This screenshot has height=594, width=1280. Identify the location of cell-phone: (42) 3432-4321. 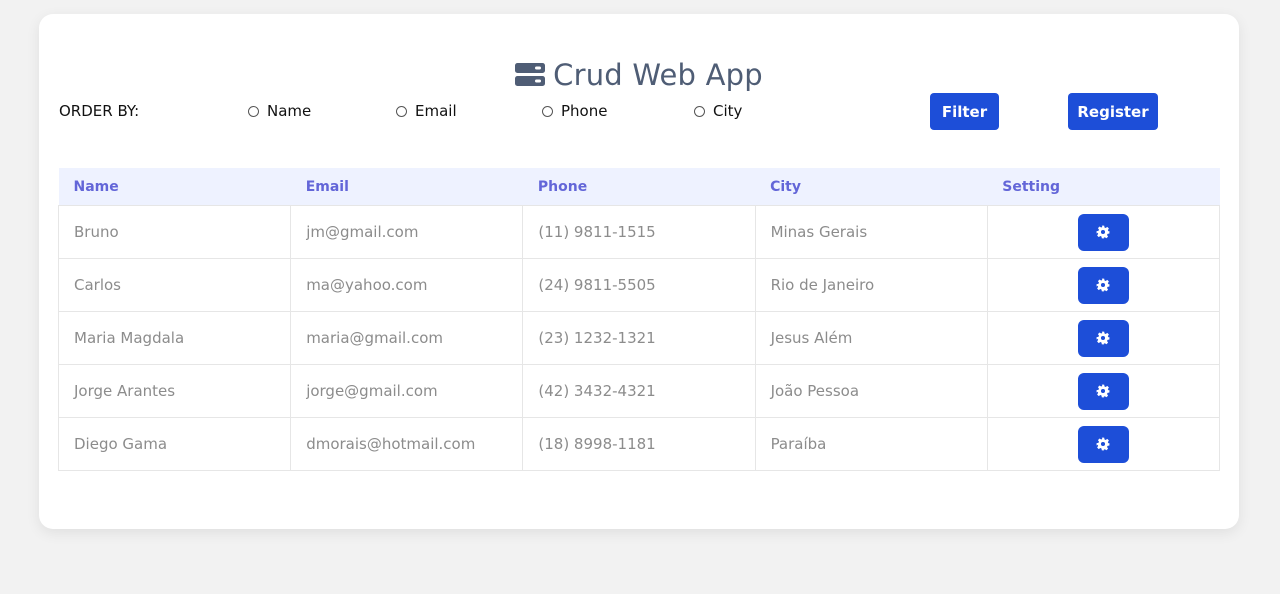
(639, 391).